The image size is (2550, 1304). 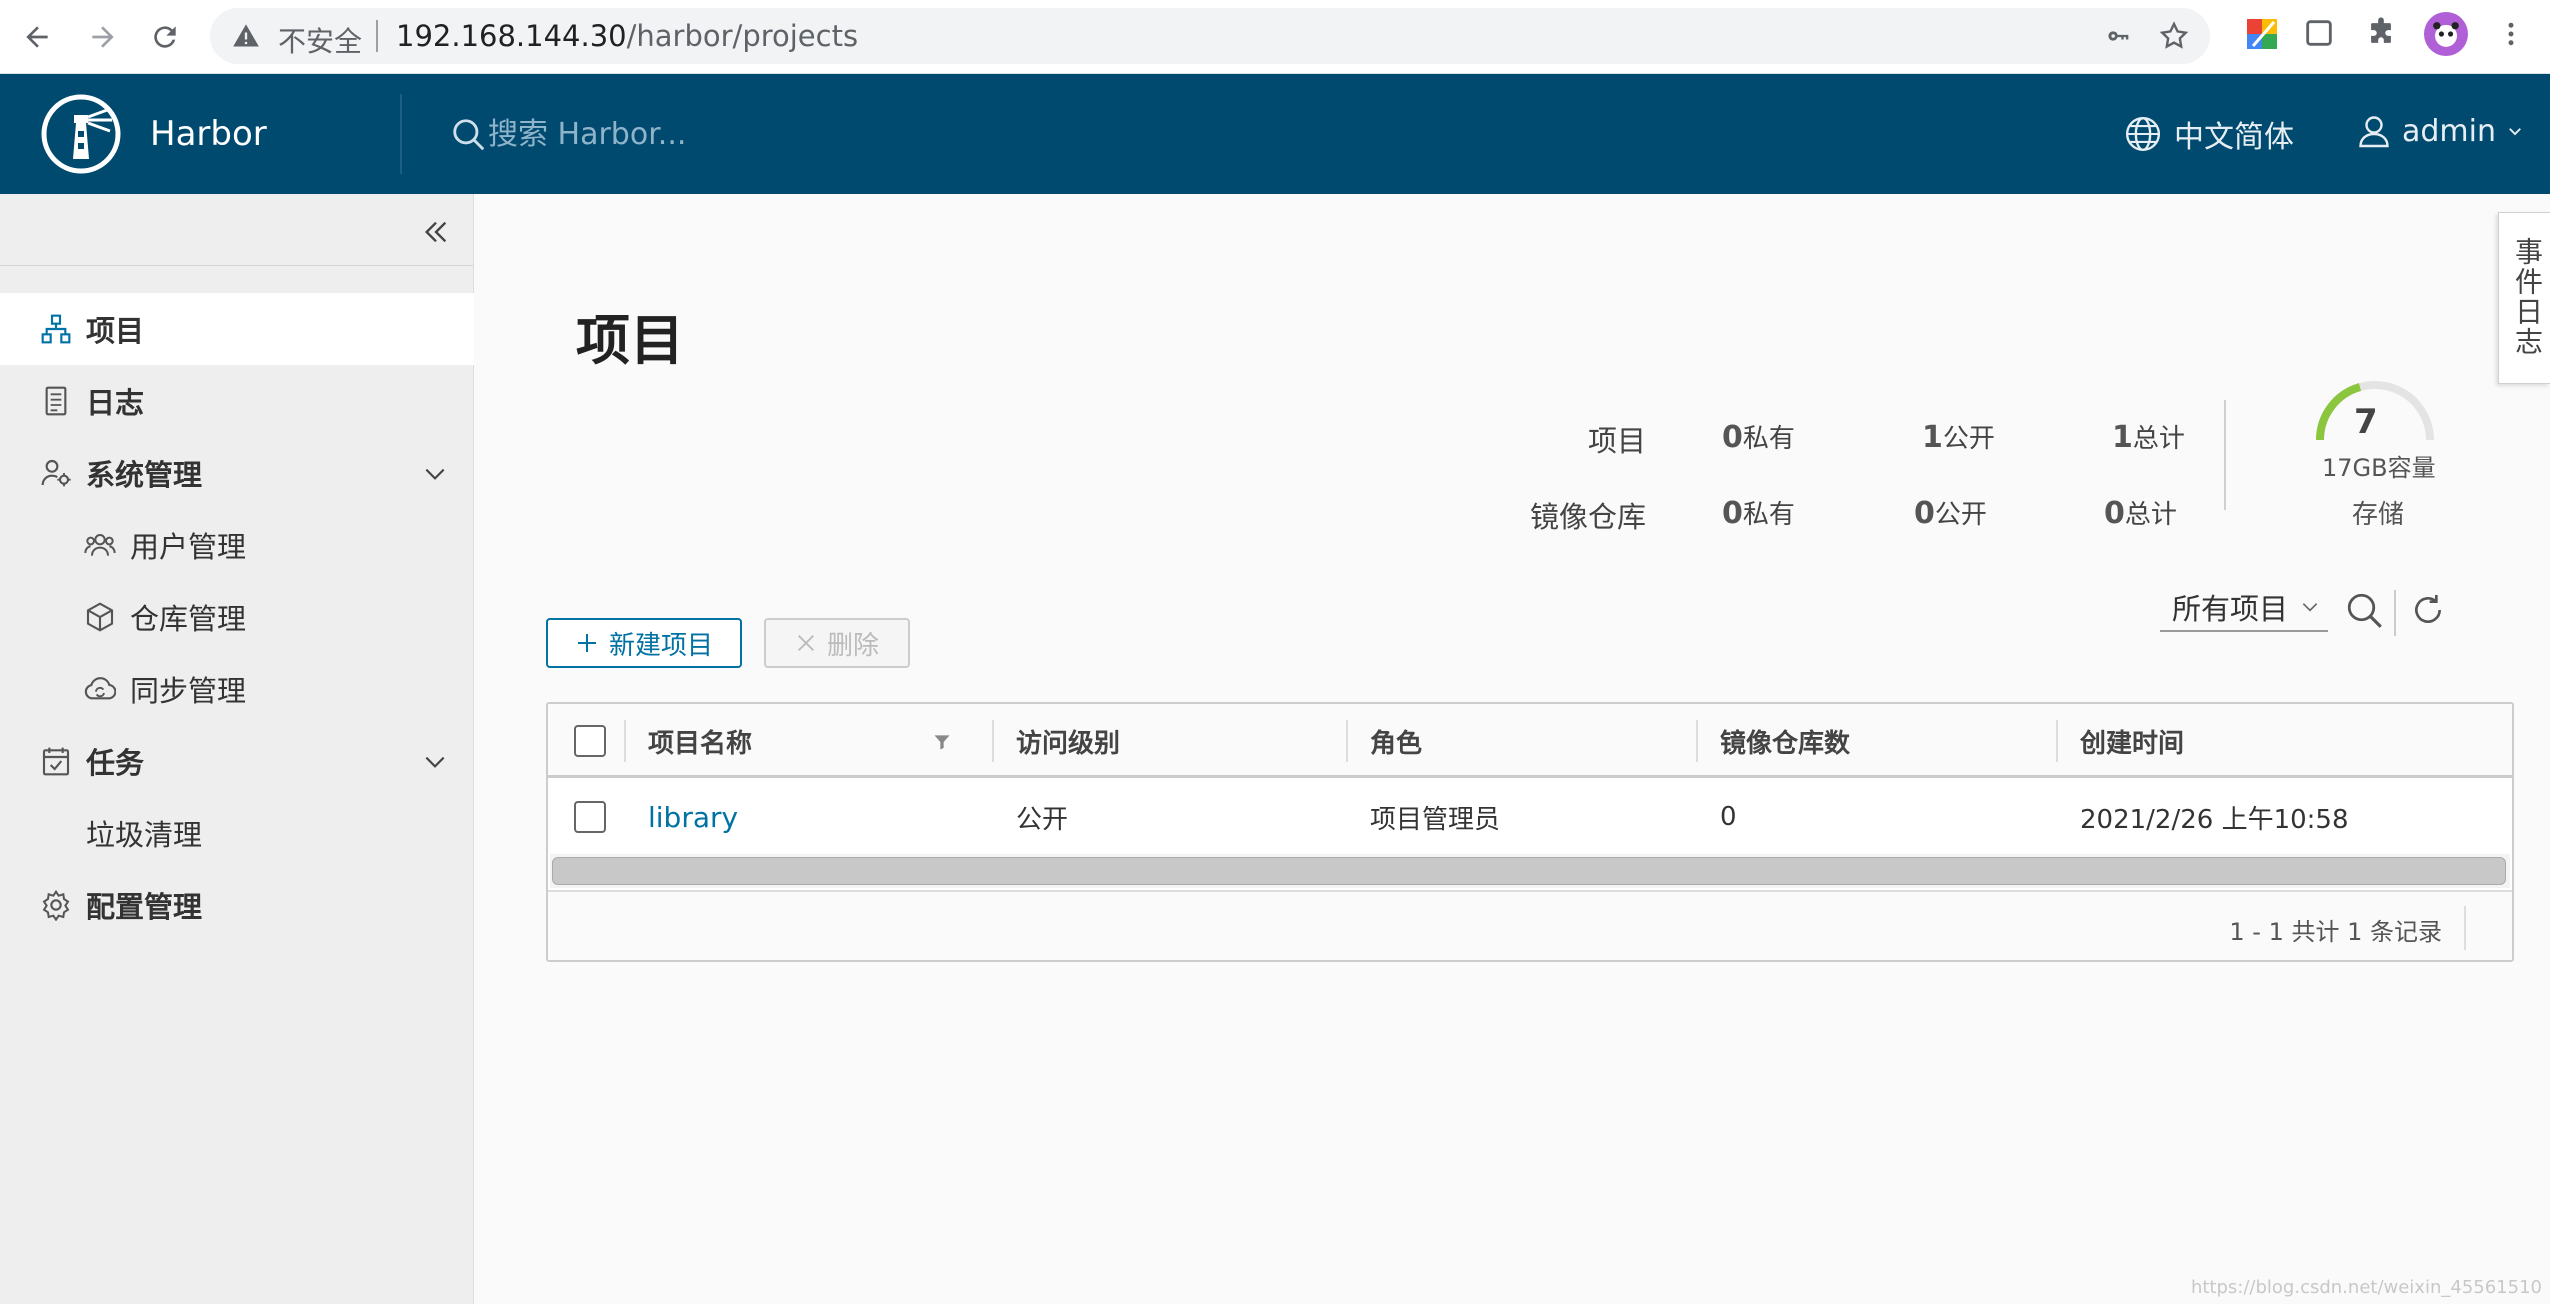 What do you see at coordinates (2511, 34) in the screenshot?
I see `more-menu-icon` at bounding box center [2511, 34].